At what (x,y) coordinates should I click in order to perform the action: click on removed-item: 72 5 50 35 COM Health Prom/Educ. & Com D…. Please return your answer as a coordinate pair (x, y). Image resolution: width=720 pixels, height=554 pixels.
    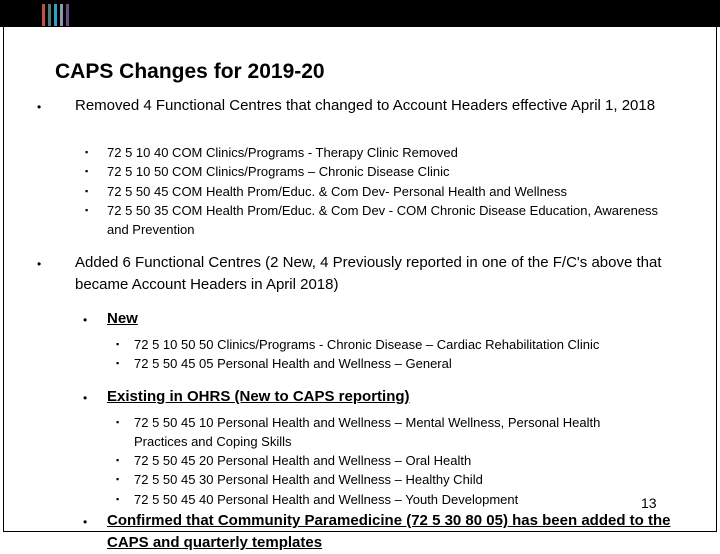
    Looking at the image, I should click on (383, 220).